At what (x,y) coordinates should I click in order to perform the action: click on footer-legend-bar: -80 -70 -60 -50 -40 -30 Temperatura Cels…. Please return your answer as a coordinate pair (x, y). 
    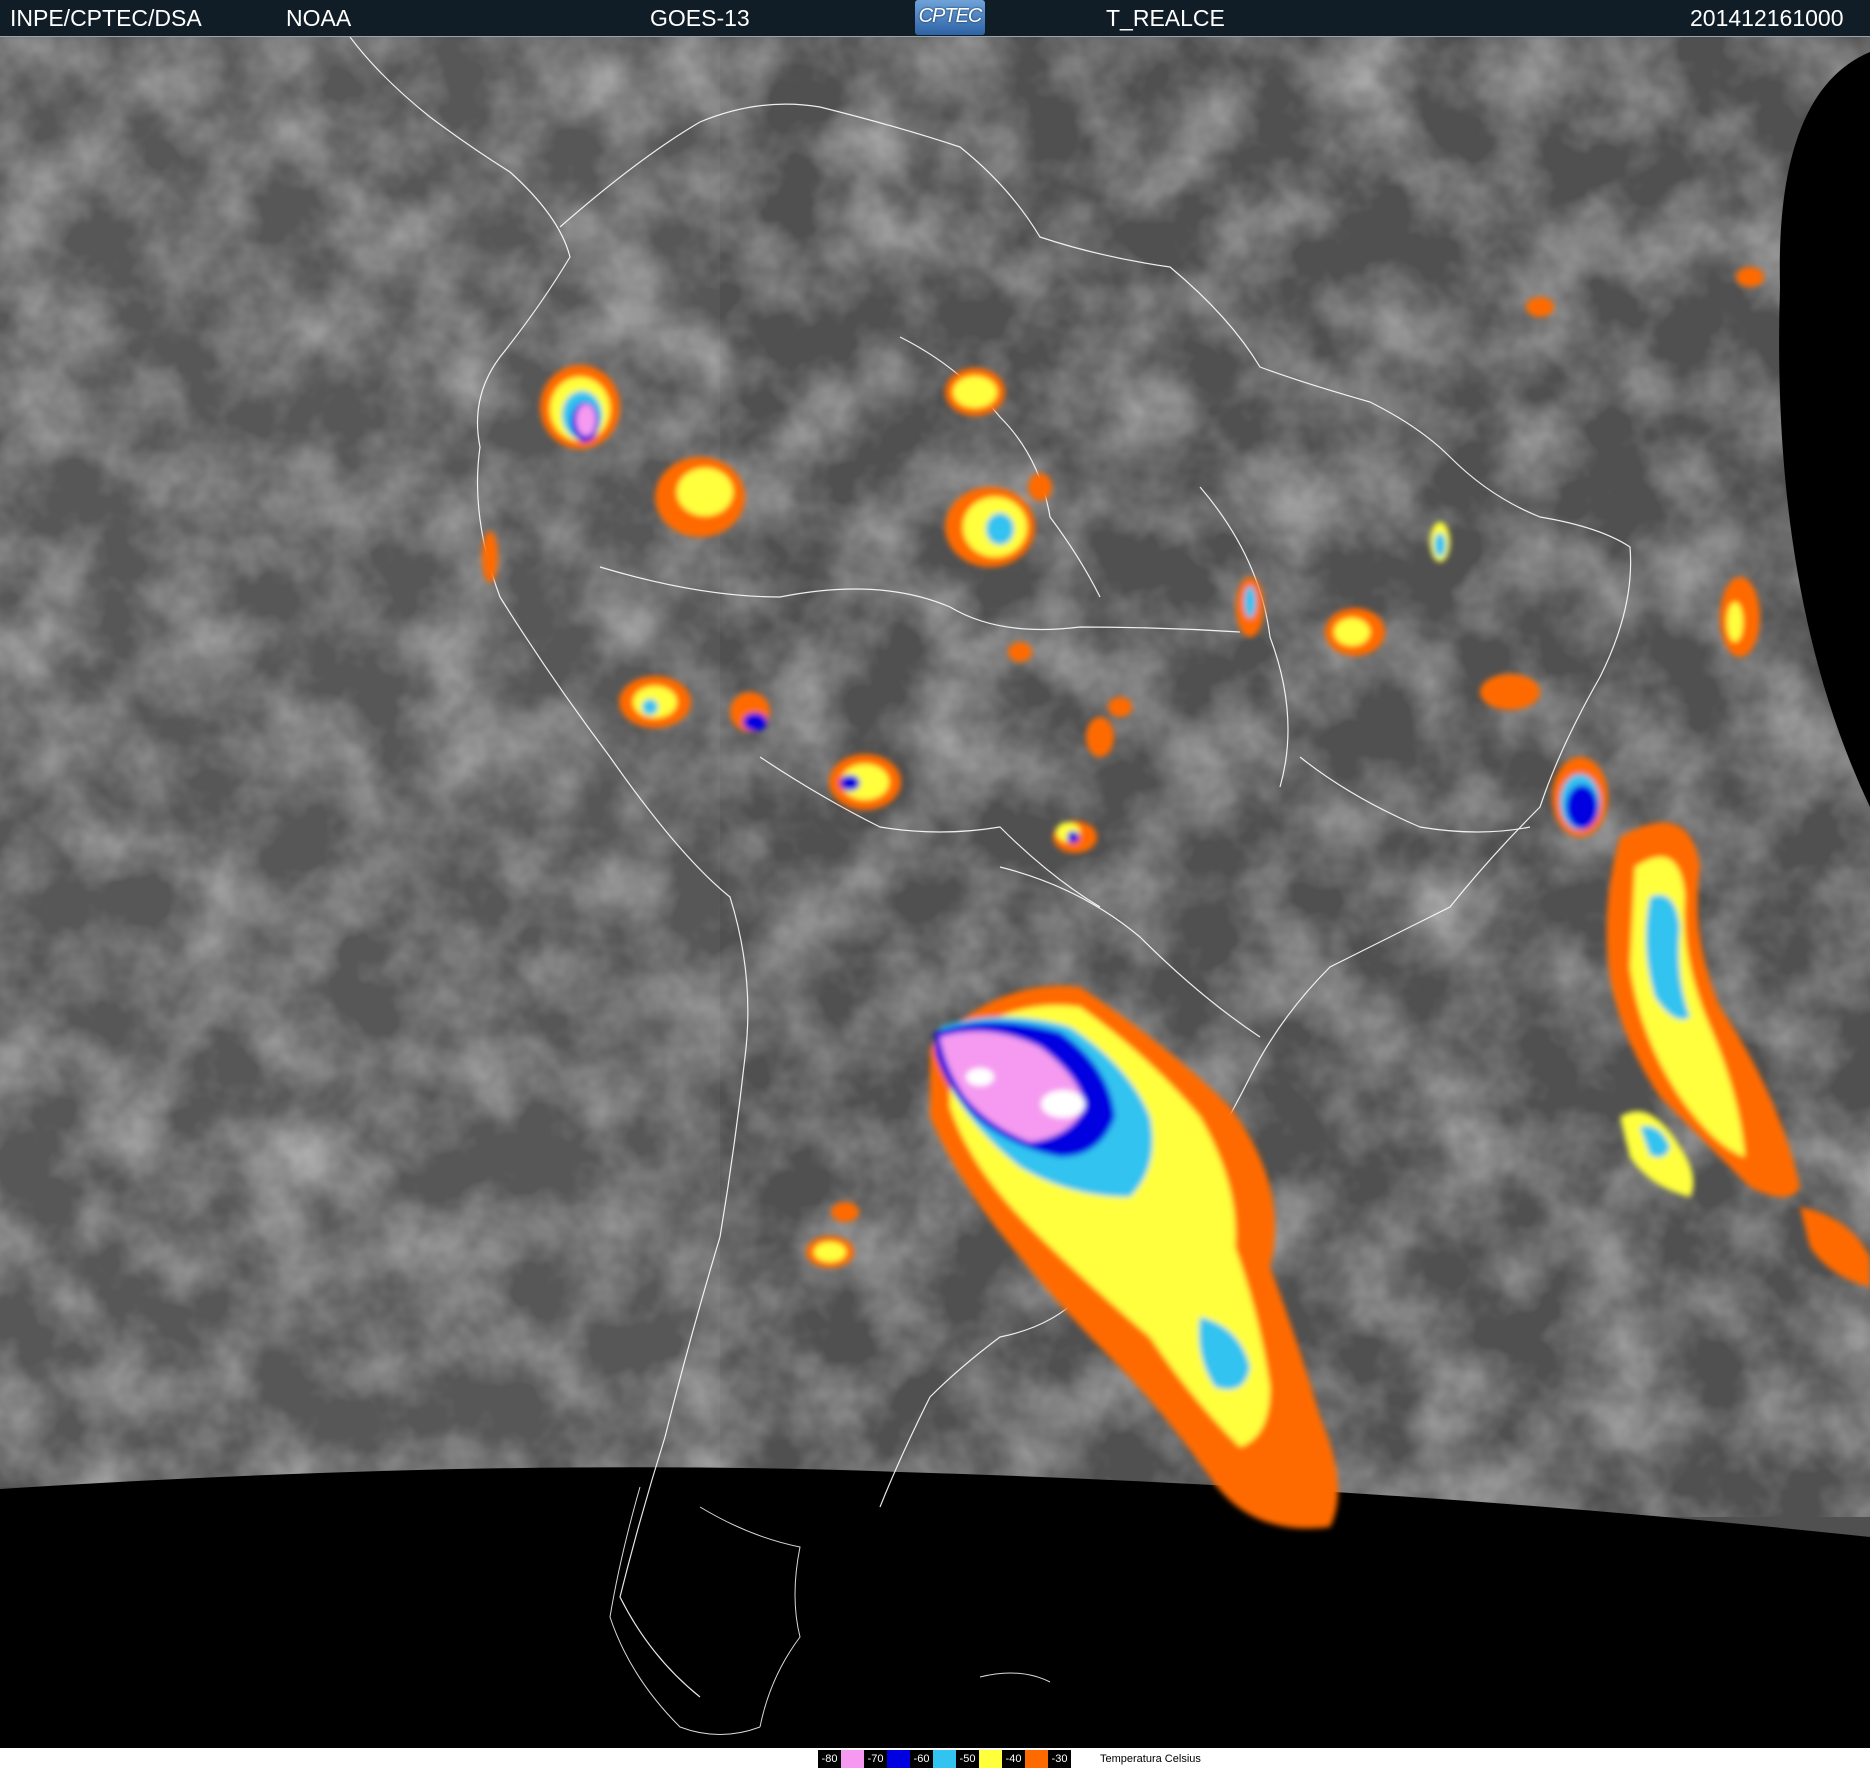
    Looking at the image, I should click on (935, 1759).